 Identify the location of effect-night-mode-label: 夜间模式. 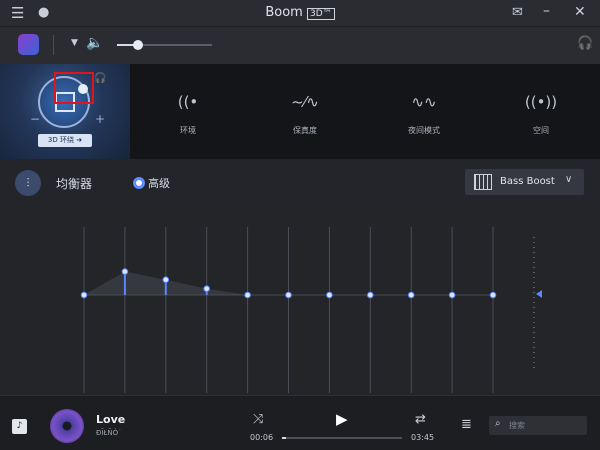
(424, 130).